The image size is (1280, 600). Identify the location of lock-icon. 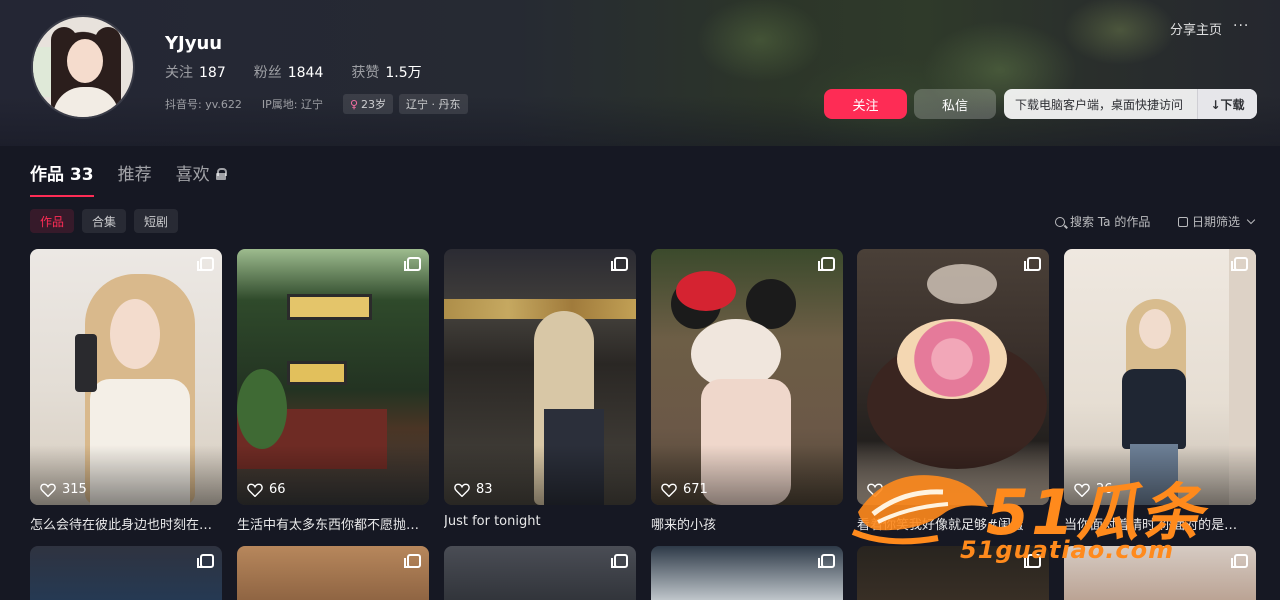
(221, 173).